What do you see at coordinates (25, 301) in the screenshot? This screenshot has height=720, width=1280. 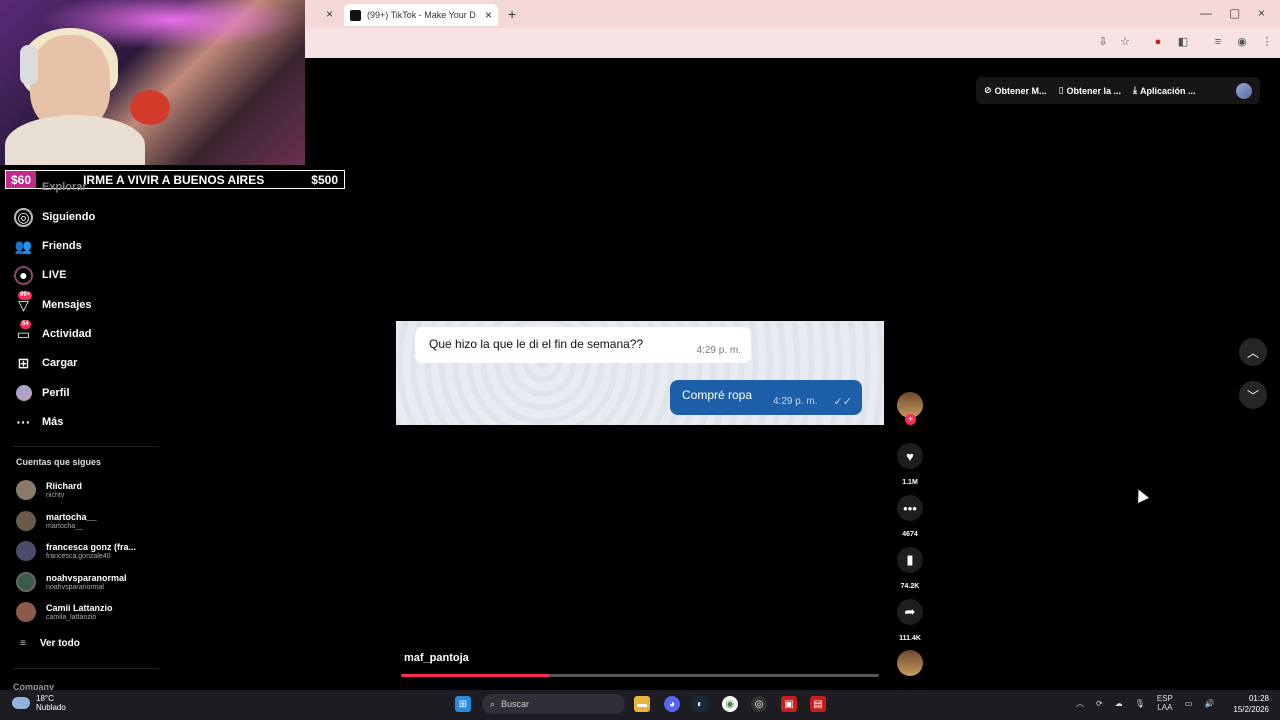 I see `messages-icon: ▽ 99+` at bounding box center [25, 301].